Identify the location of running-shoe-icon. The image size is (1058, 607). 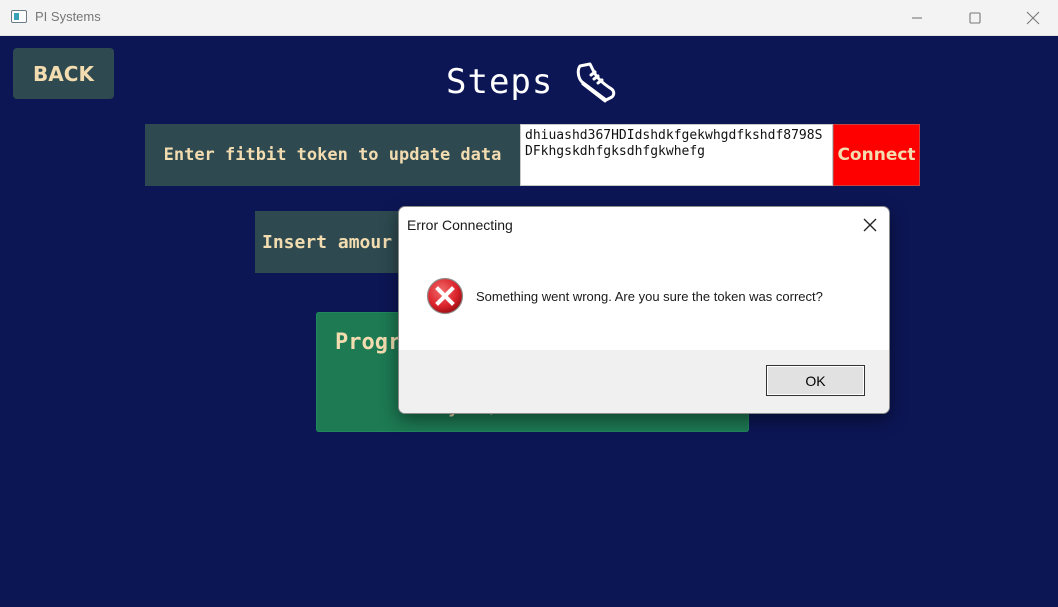
(596, 82).